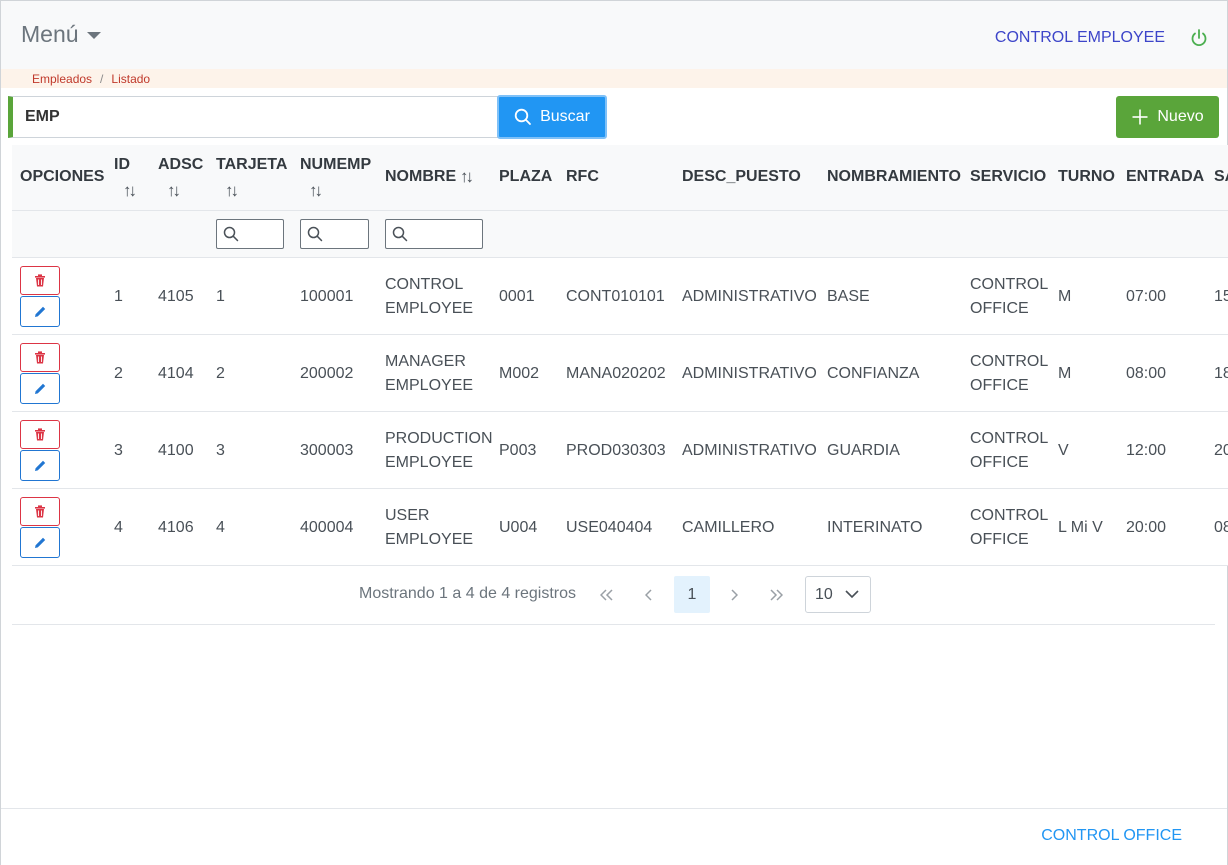 The height and width of the screenshot is (865, 1228). Describe the element at coordinates (181, 164) in the screenshot. I see `column-title: ADSC` at that location.